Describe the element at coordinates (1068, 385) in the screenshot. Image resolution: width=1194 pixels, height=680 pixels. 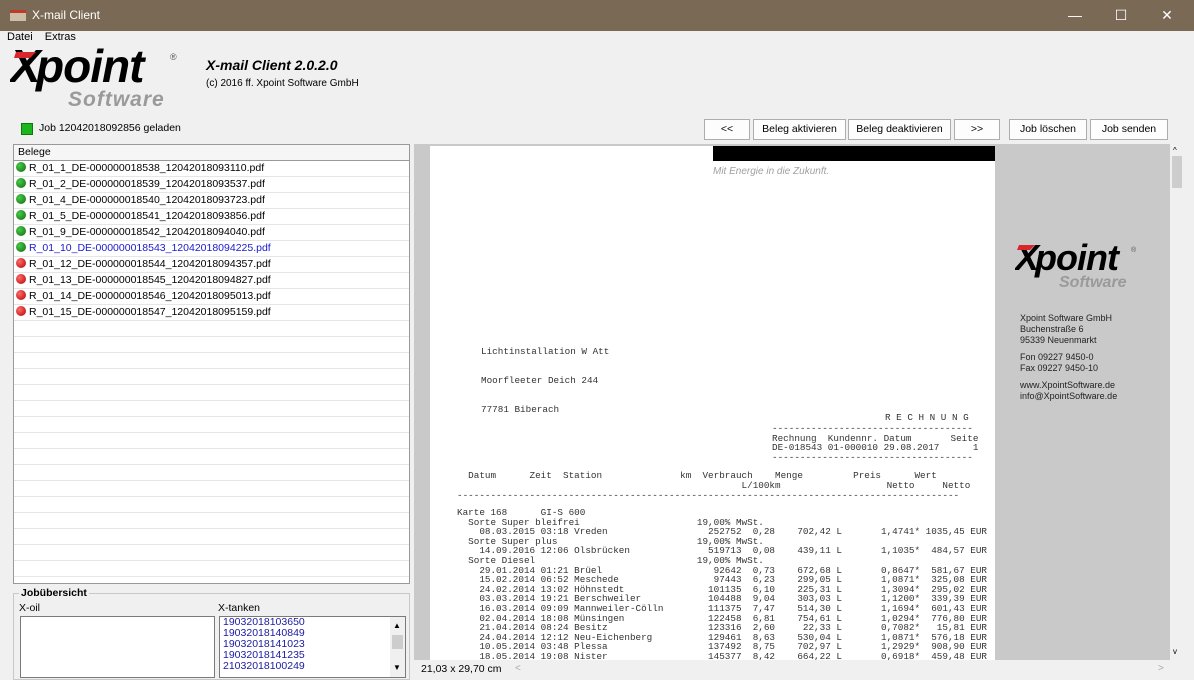
I see `company-web: www.XpointSoftware.de` at that location.